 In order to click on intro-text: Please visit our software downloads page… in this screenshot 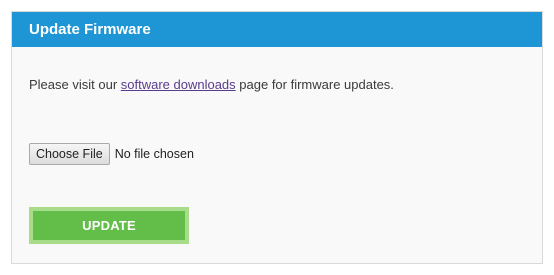, I will do `click(211, 85)`.